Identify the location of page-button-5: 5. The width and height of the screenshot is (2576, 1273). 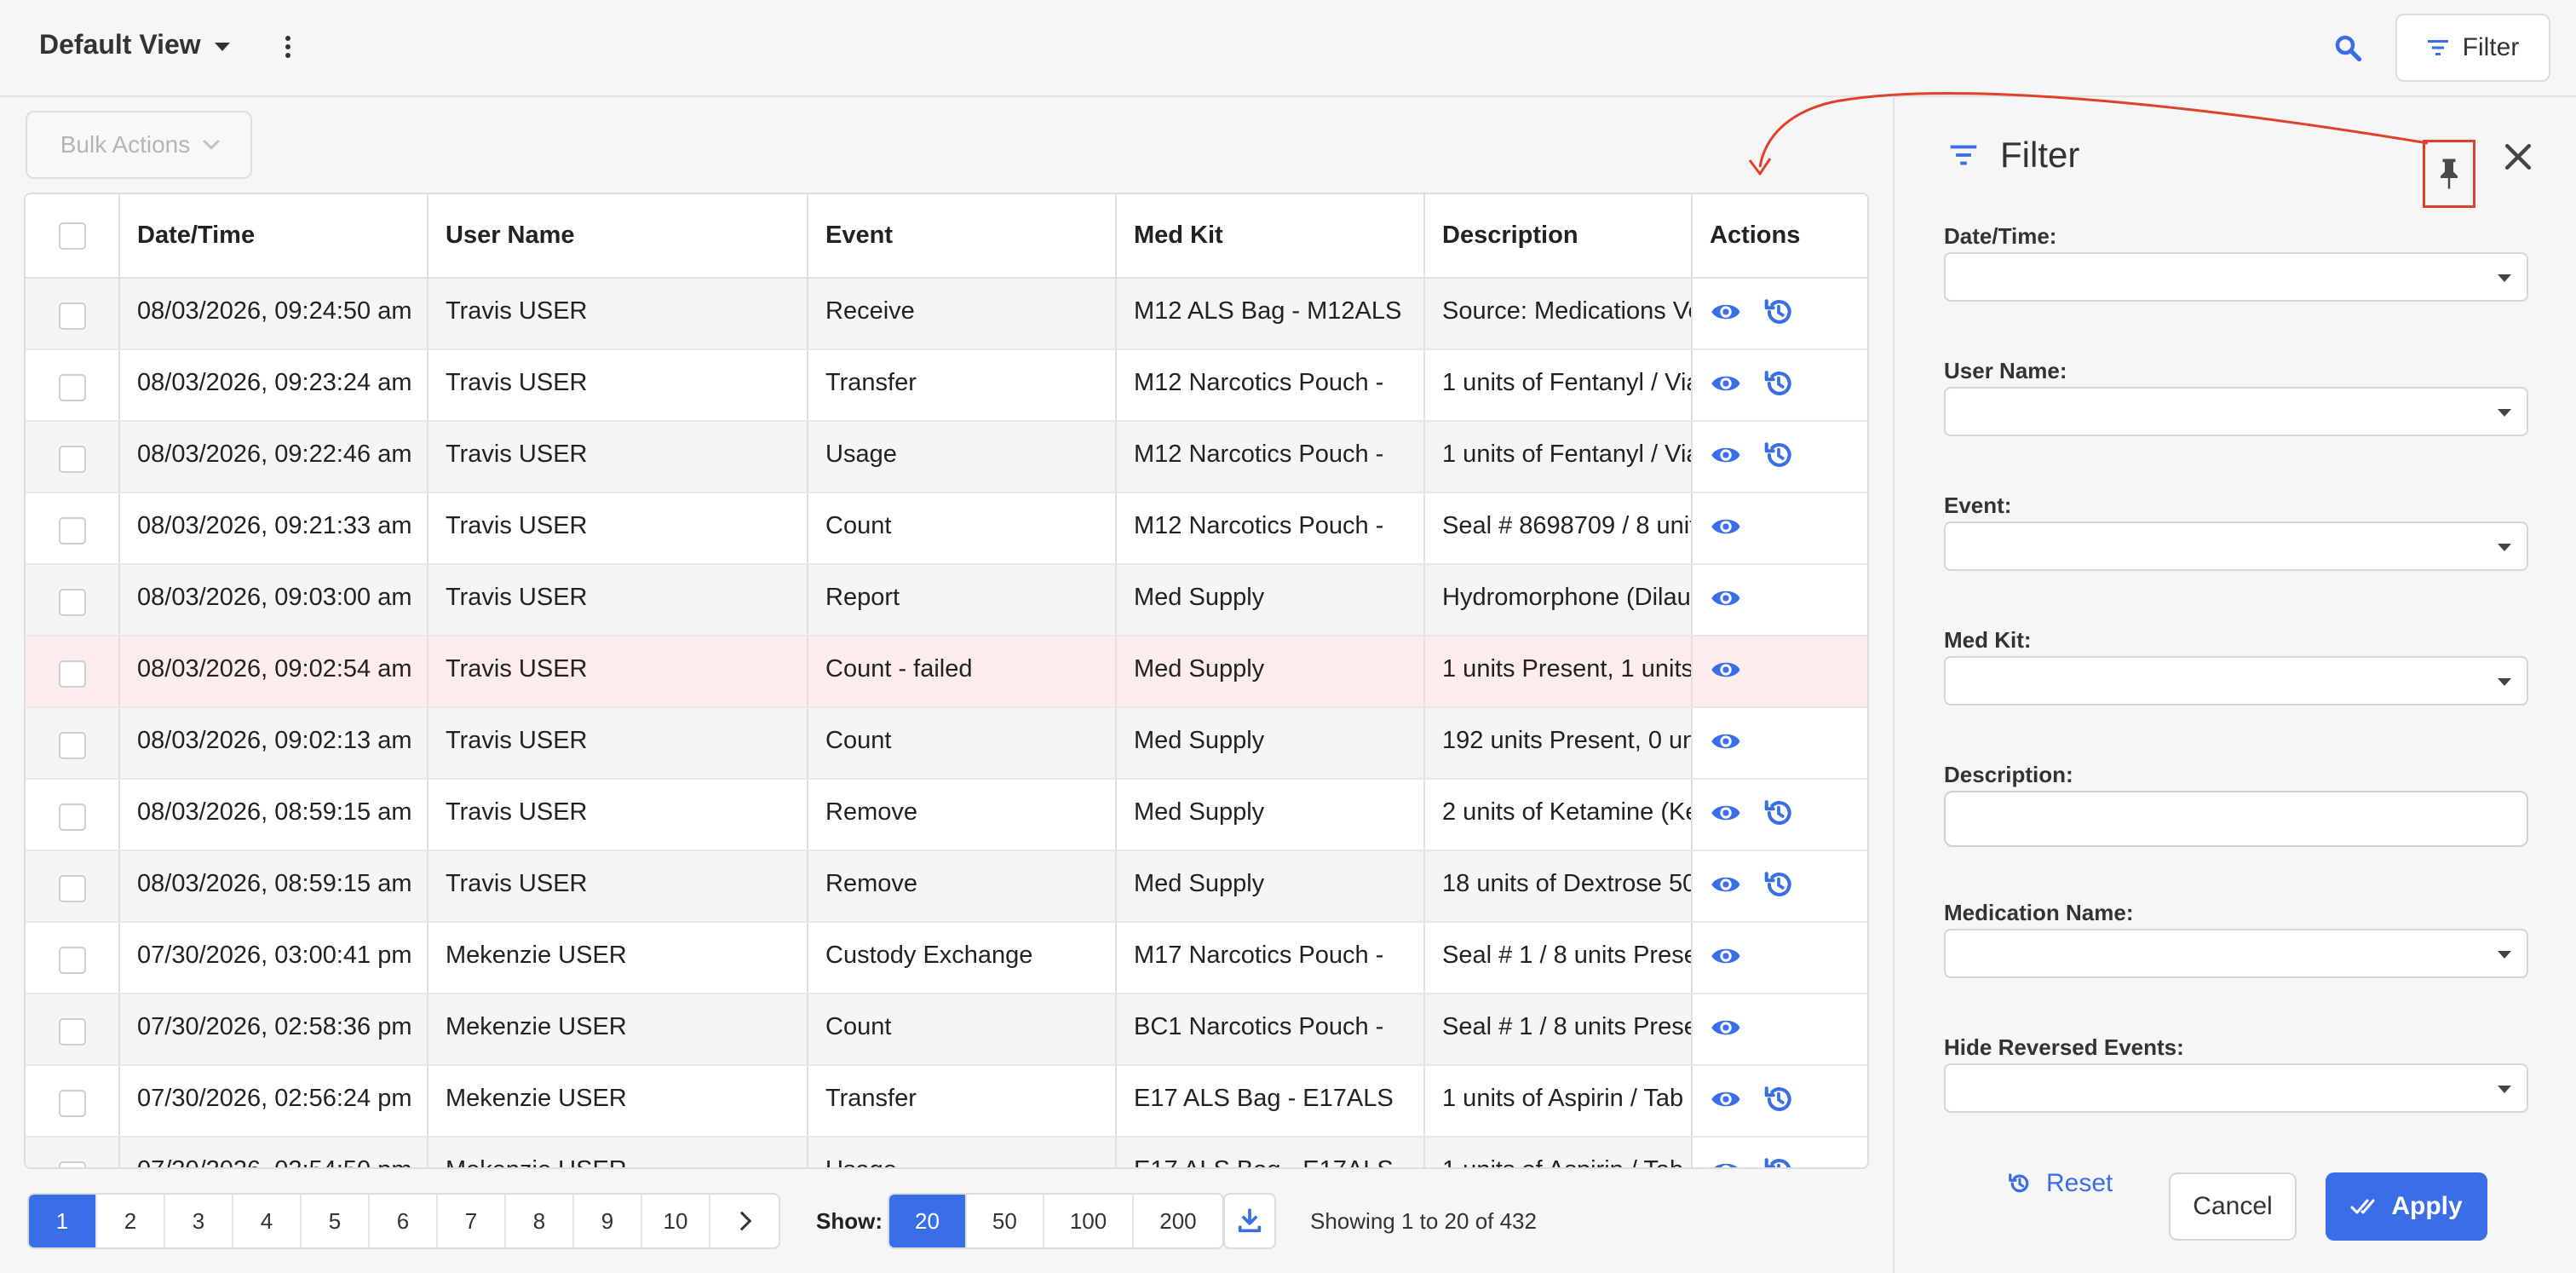
(336, 1221).